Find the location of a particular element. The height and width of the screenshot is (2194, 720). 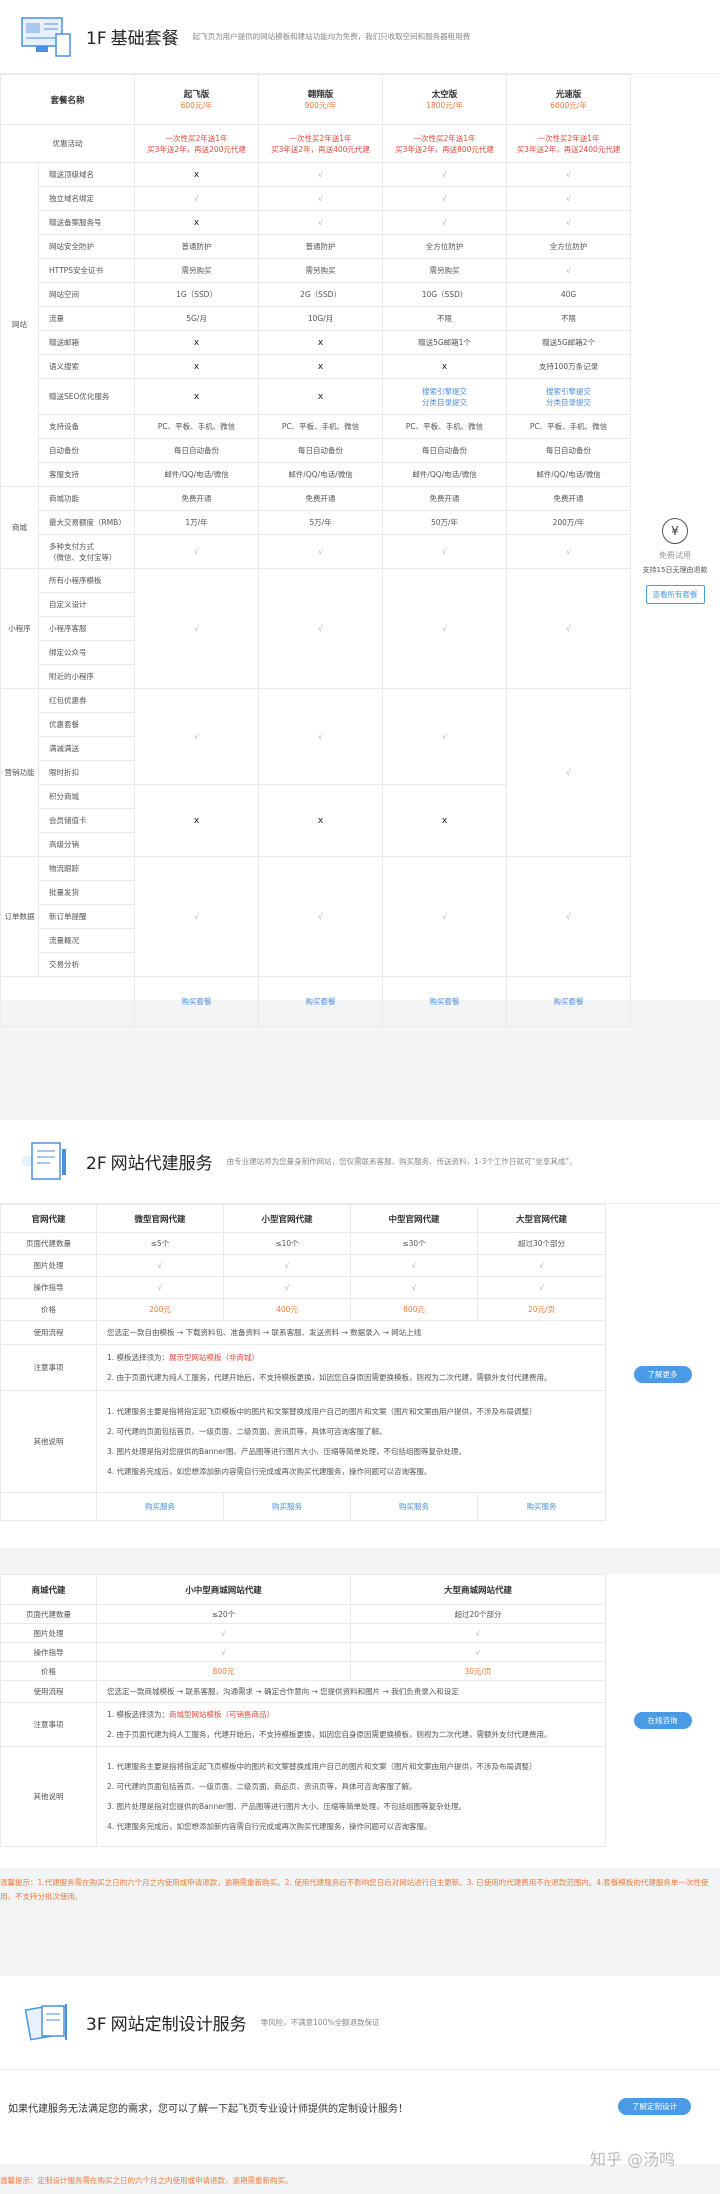

value-cell: 超过20个部分 is located at coordinates (478, 1614).